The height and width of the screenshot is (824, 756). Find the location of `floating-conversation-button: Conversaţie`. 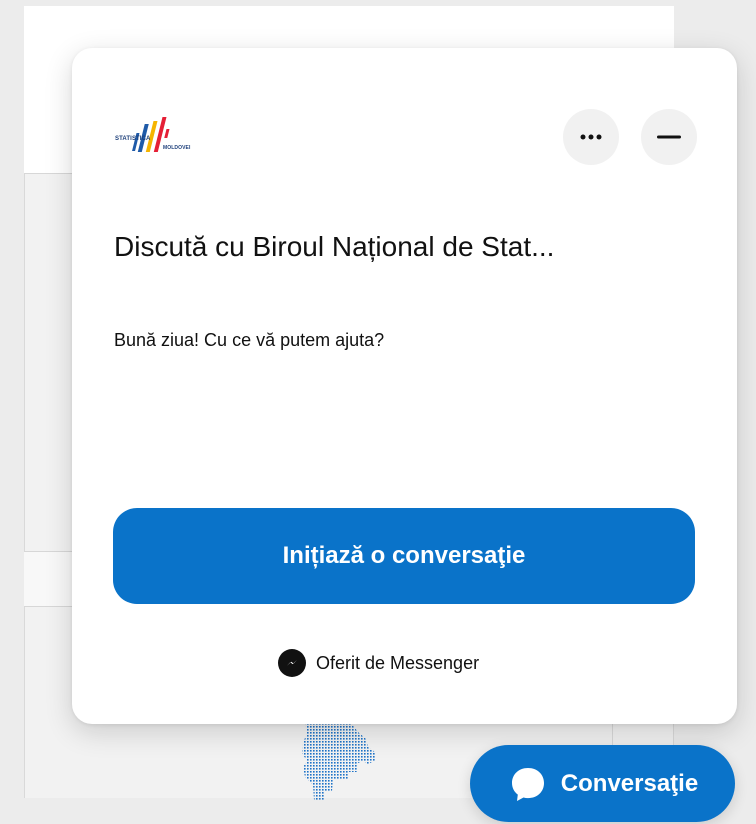

floating-conversation-button: Conversaţie is located at coordinates (602, 783).